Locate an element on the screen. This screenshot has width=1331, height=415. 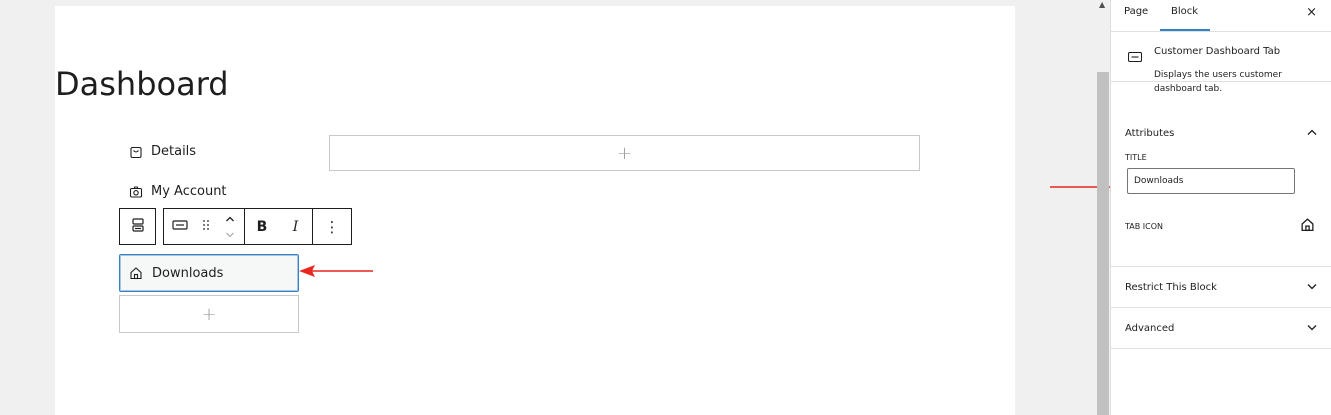
block-toolbar: B I ⋮ is located at coordinates (235, 226).